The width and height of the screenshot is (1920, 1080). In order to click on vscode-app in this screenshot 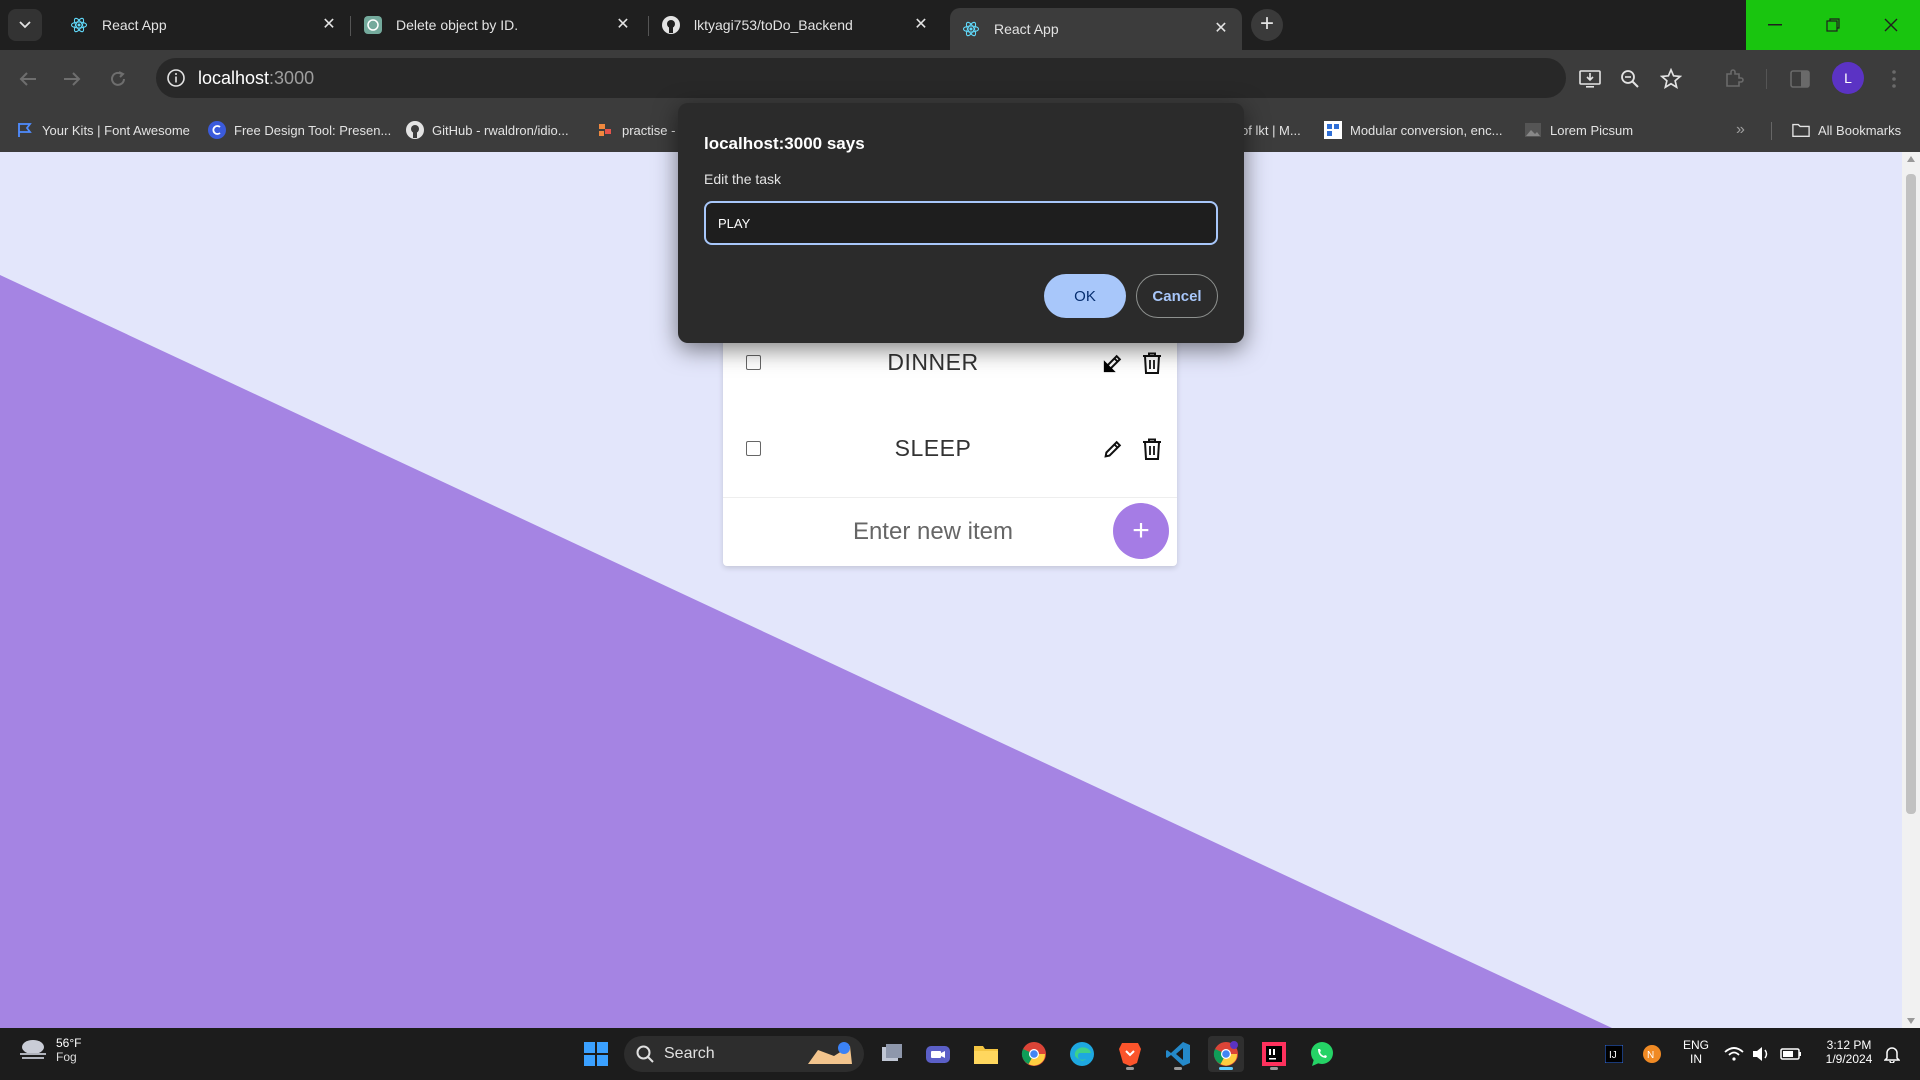, I will do `click(1178, 1054)`.